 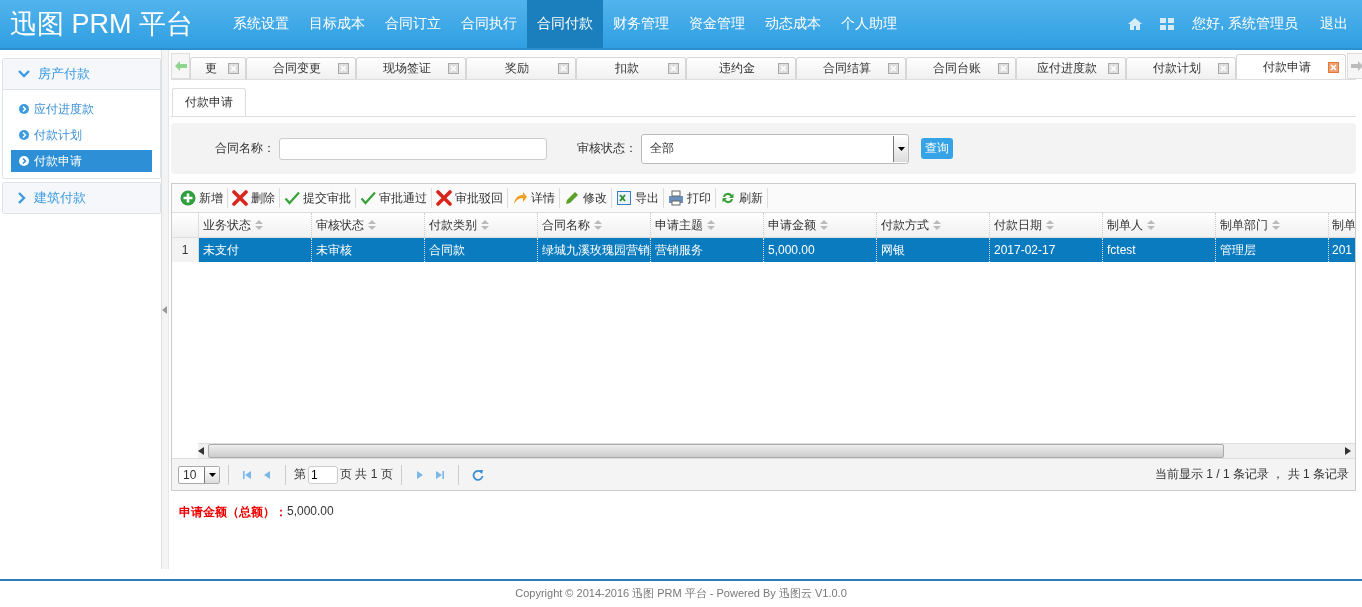 I want to click on column-header: 审核状态, so click(x=368, y=225).